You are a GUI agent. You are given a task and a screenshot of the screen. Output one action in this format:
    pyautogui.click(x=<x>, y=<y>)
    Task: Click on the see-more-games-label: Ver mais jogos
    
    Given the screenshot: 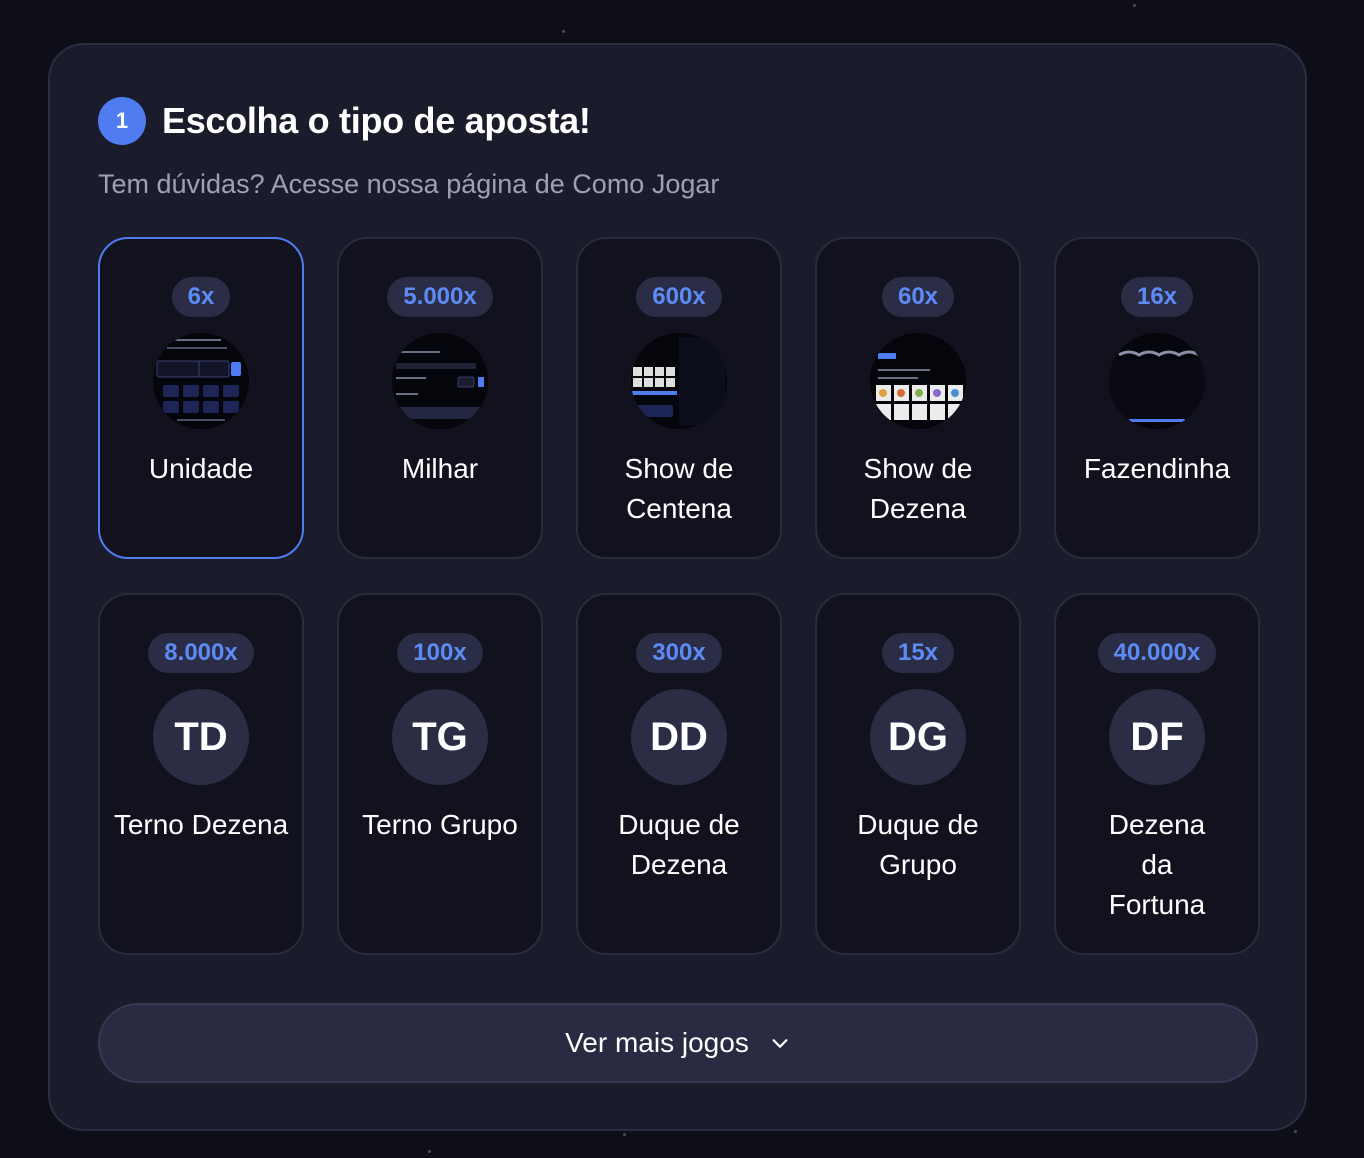 What is the action you would take?
    pyautogui.click(x=657, y=1042)
    